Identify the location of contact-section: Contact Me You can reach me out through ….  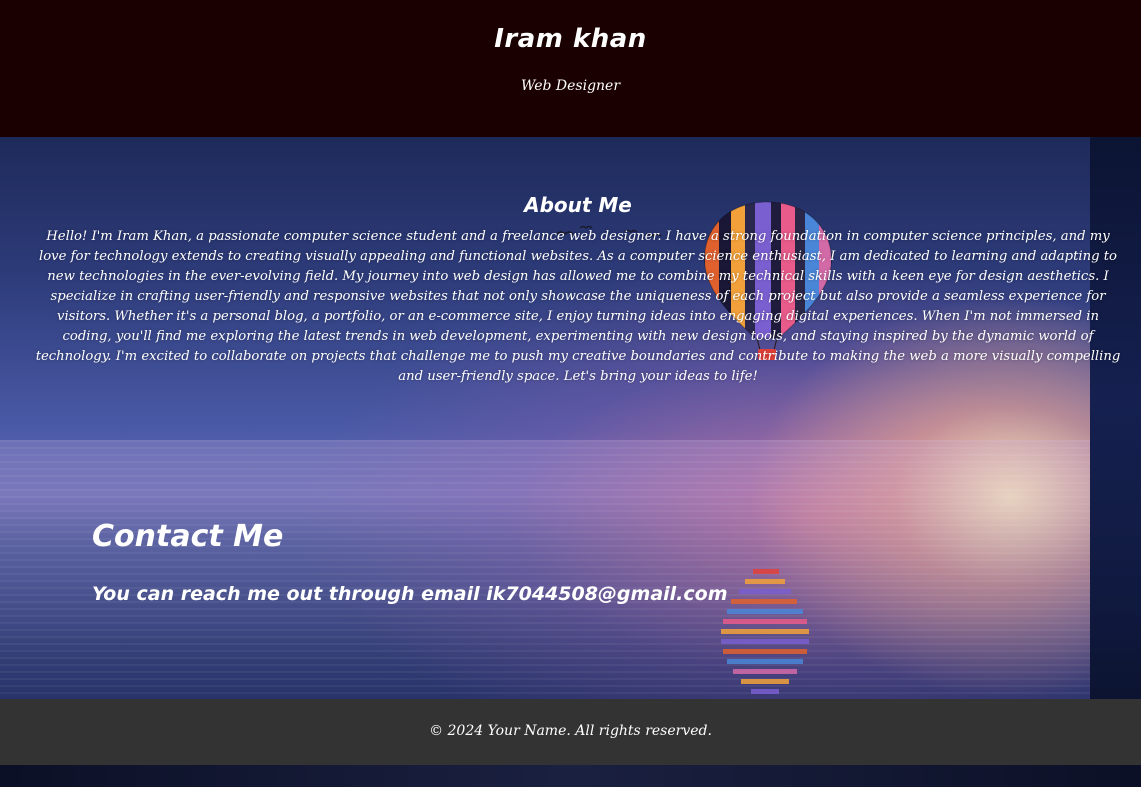
(542, 562).